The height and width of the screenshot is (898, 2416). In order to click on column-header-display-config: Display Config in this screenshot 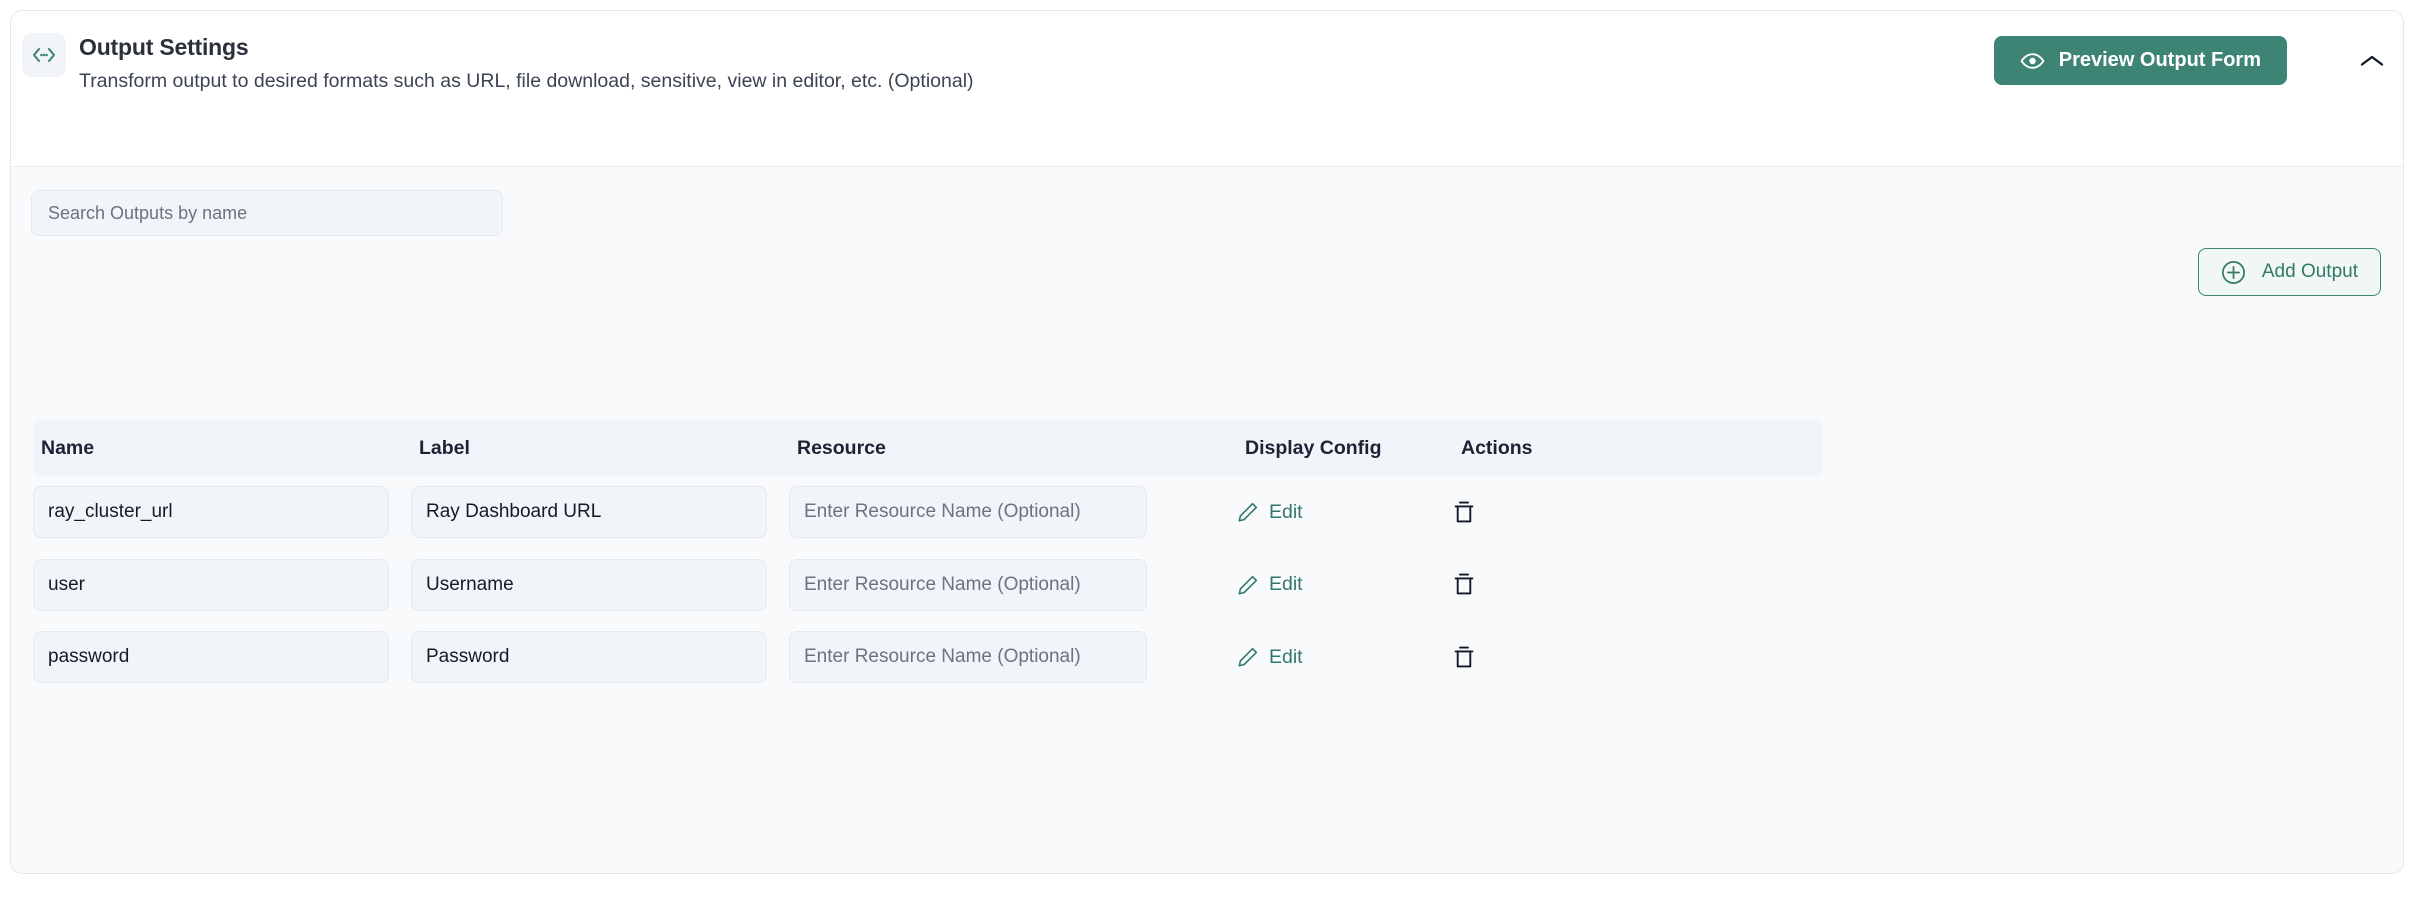, I will do `click(1313, 447)`.